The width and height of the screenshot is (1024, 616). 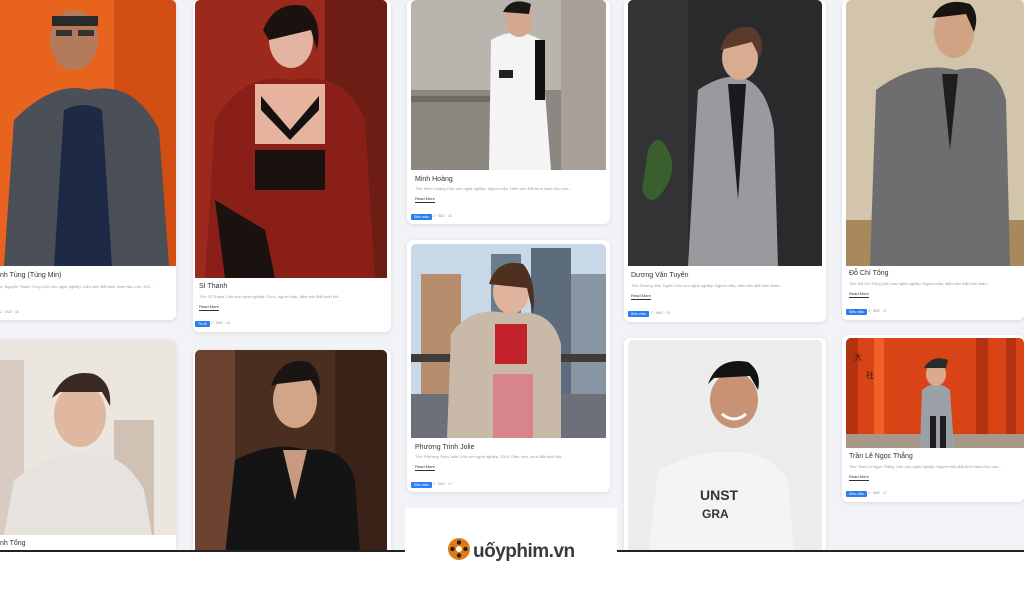 I want to click on site-logo: uốyphim.vn, so click(x=511, y=543).